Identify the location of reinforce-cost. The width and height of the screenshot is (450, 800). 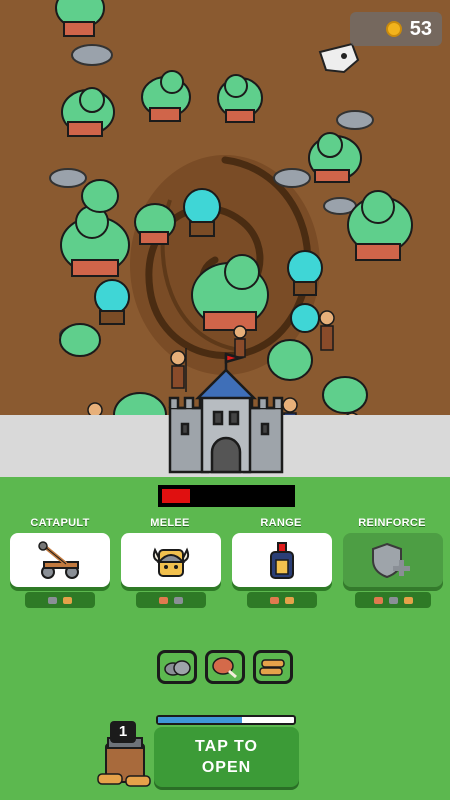
(393, 600).